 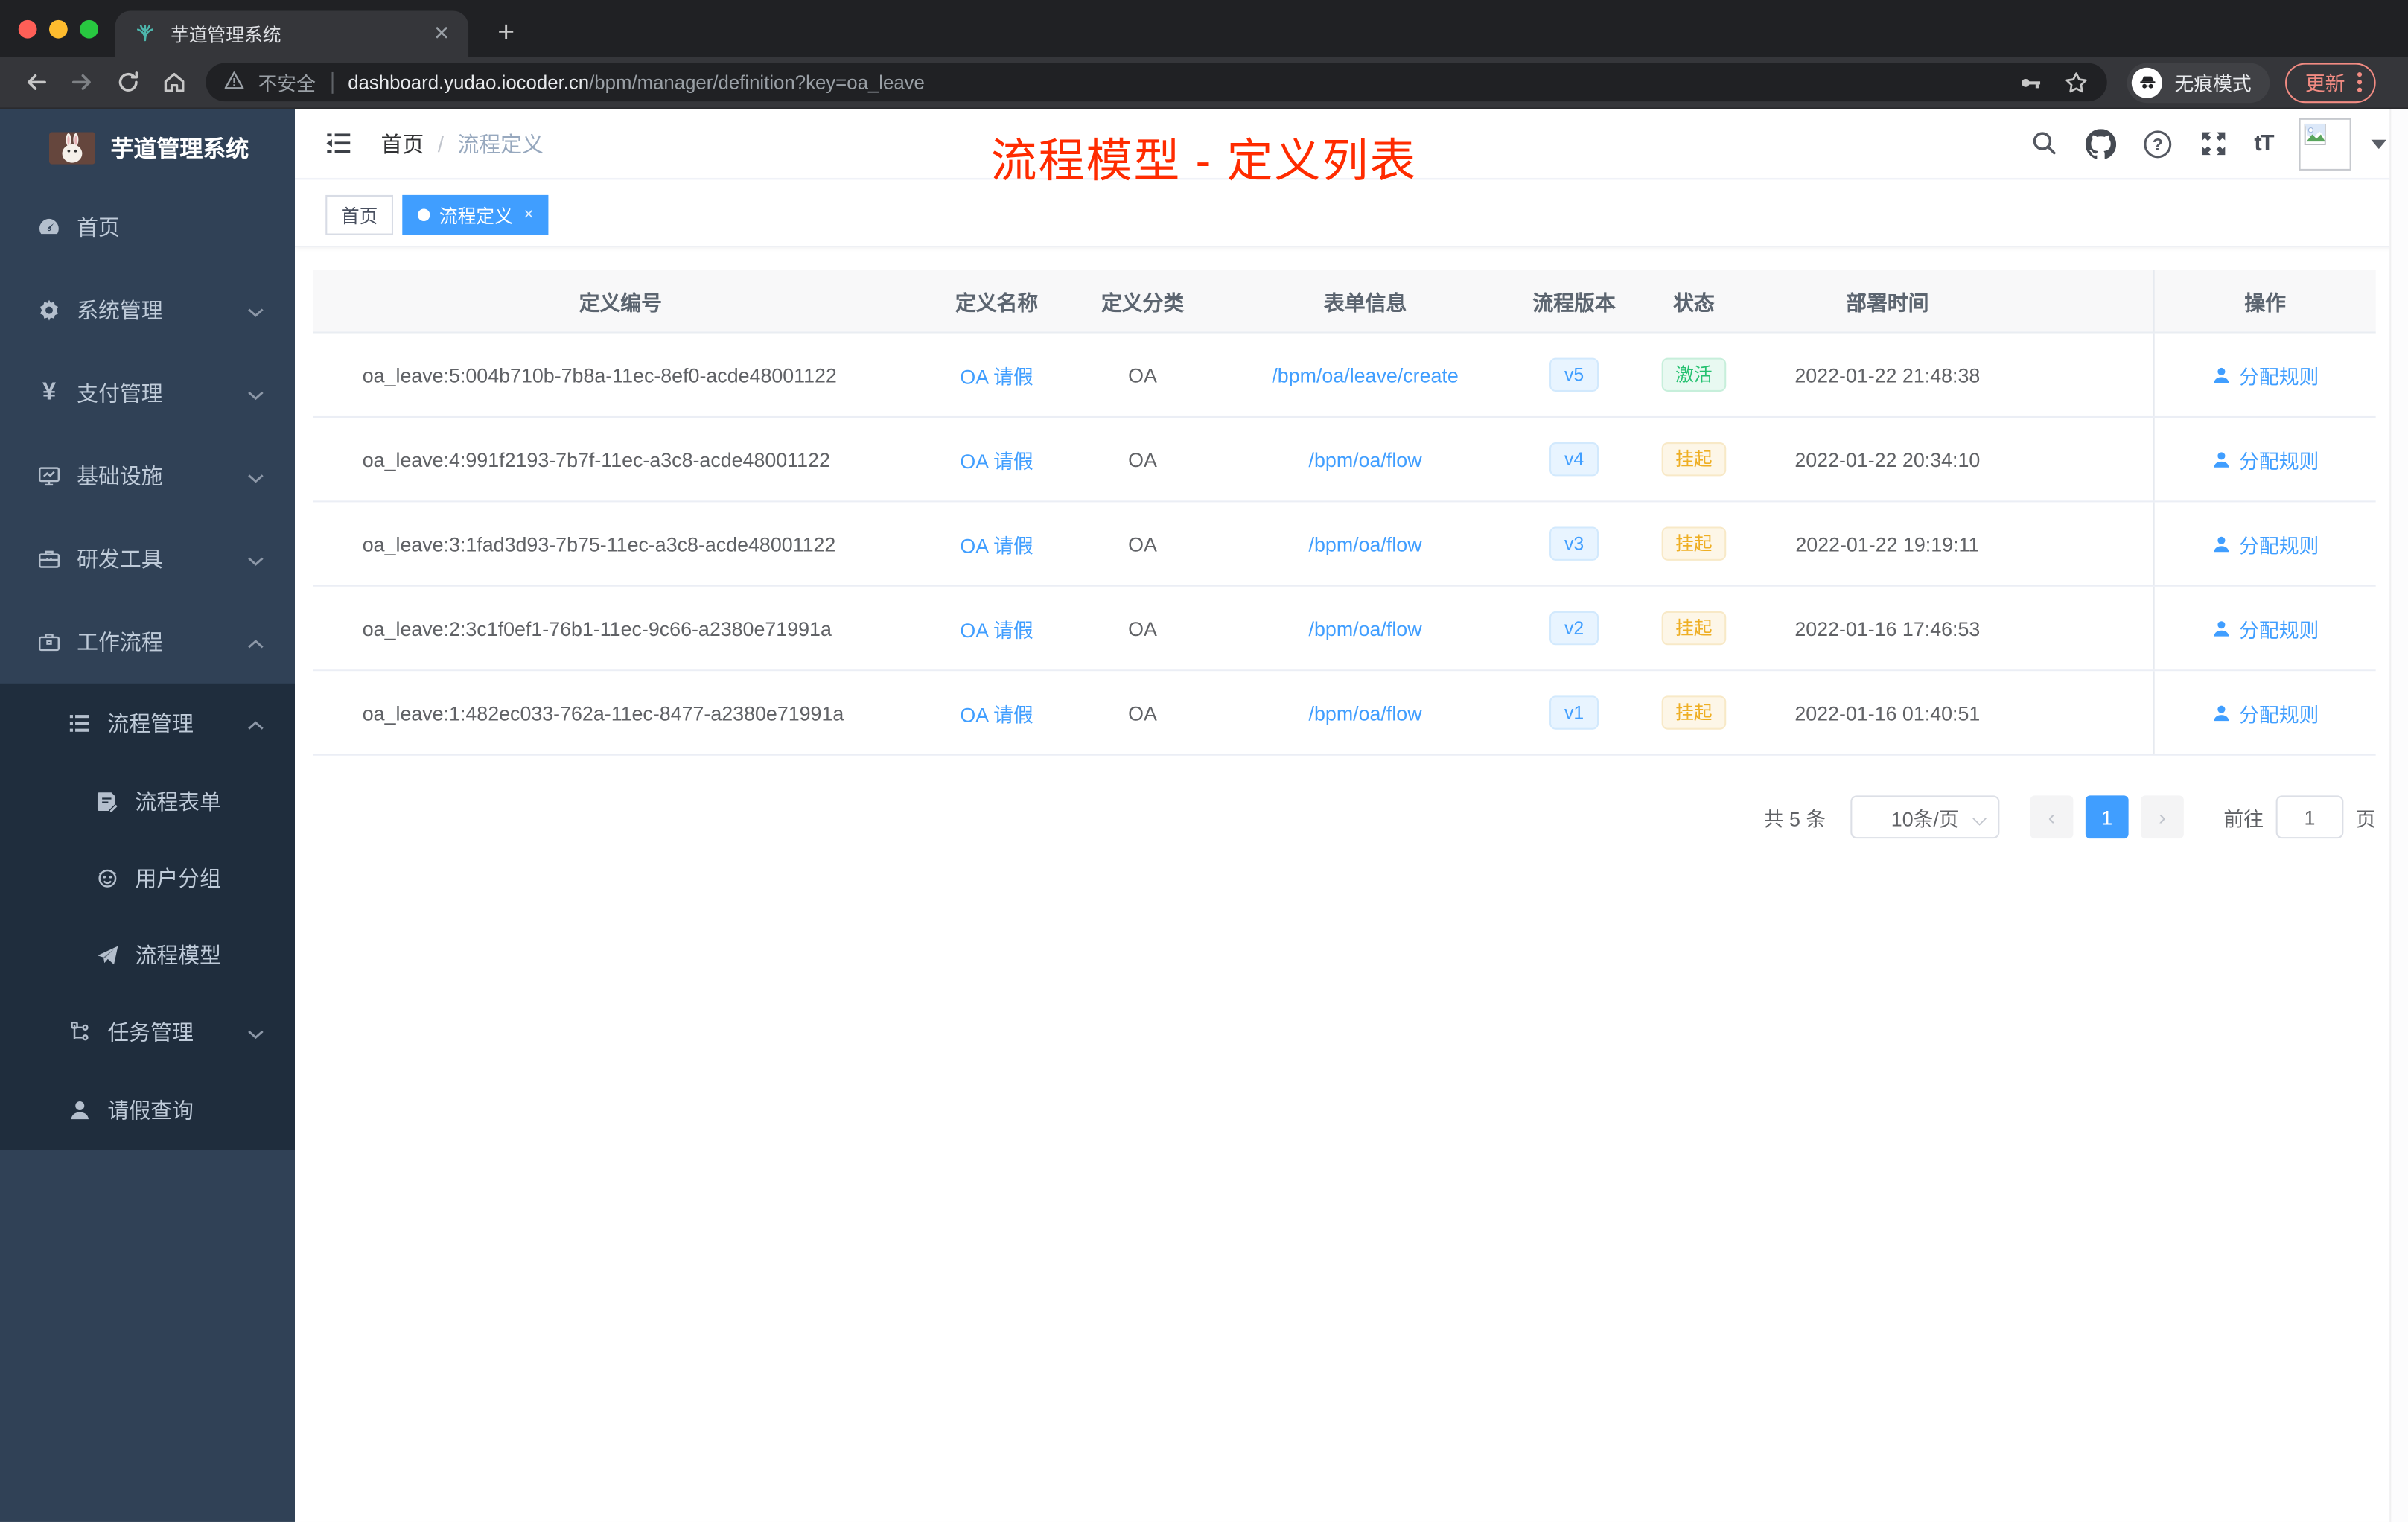 I want to click on new-tab-button: +, so click(x=506, y=34).